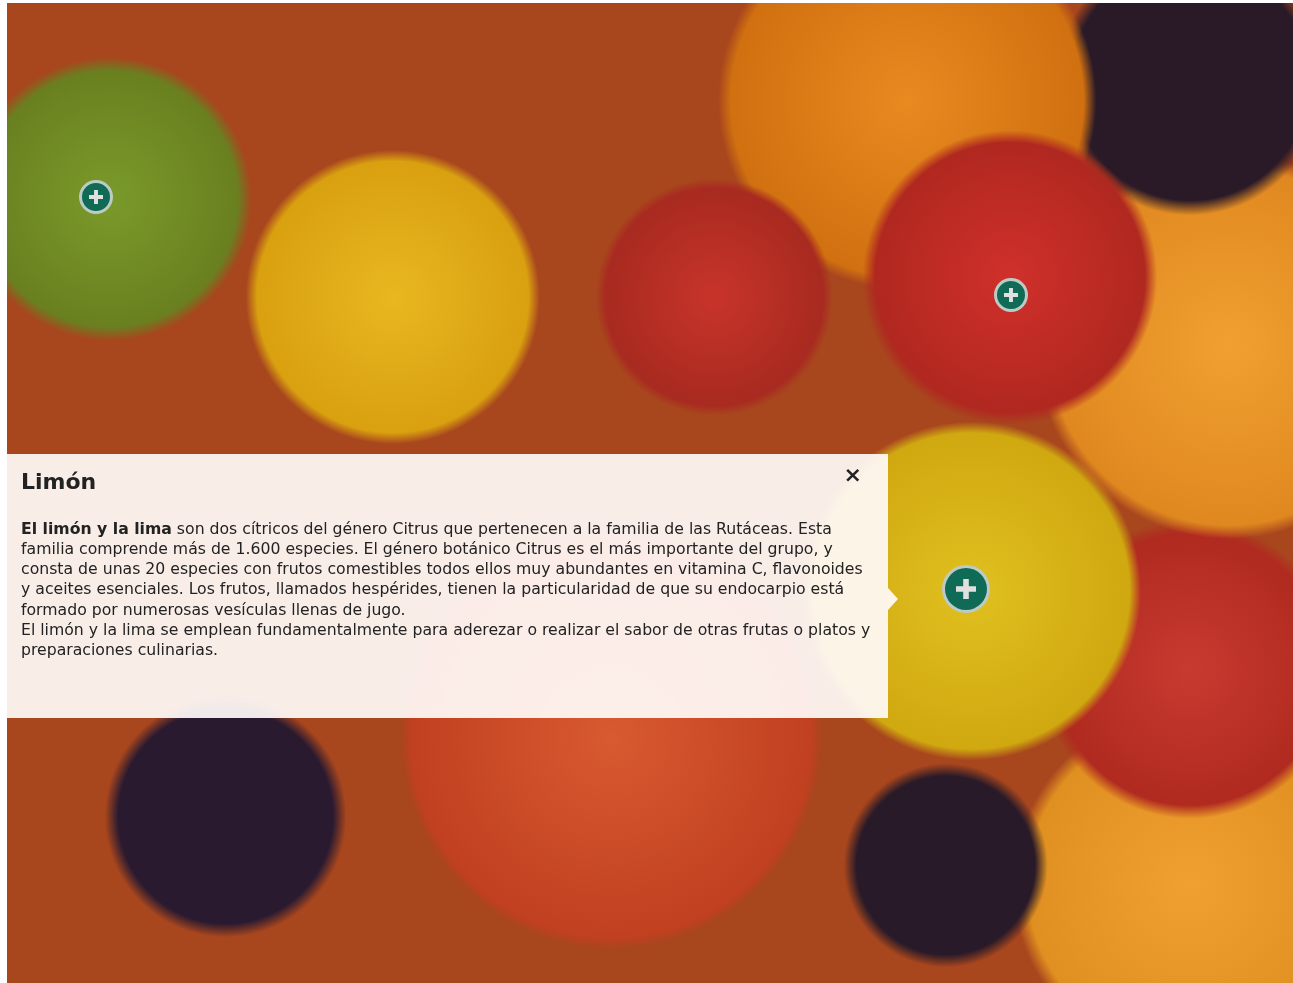 The width and height of the screenshot is (1293, 983). What do you see at coordinates (442, 569) in the screenshot?
I see `popup-paragraph: El limón y la lima son dos cítricos del género Citrus que pertenecen a la familia de las Rutáceas. Esta familia comprende más de 1.600 especies. El género botánico Citrus es el más importante del grupo, y consta de unas 20 especies con frutos comestibles todos ellos muy abundantes en vitamina C, flavonoides y aceites esenciales. Los frutos, llamados hespérides, tienen la particularidad de que su endocarpio está formado por numerosas vesículas llenas de jugo.` at bounding box center [442, 569].